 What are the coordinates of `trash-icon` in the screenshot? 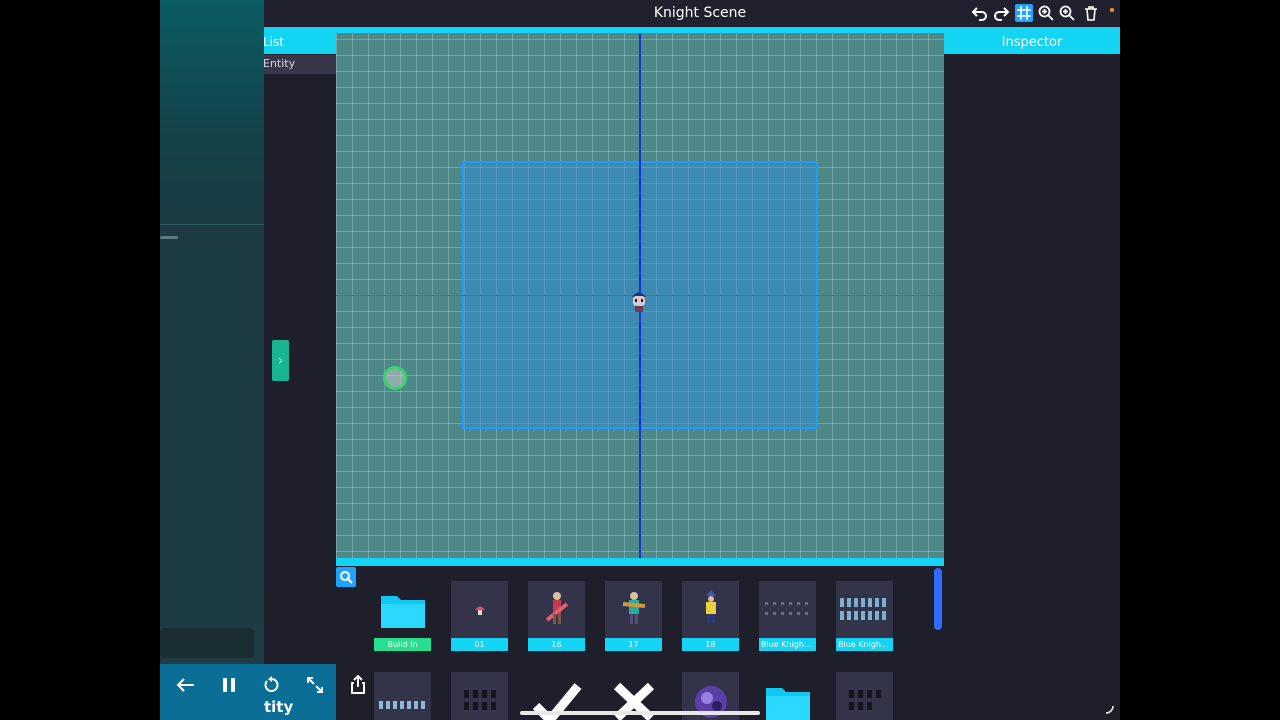 It's located at (1091, 13).